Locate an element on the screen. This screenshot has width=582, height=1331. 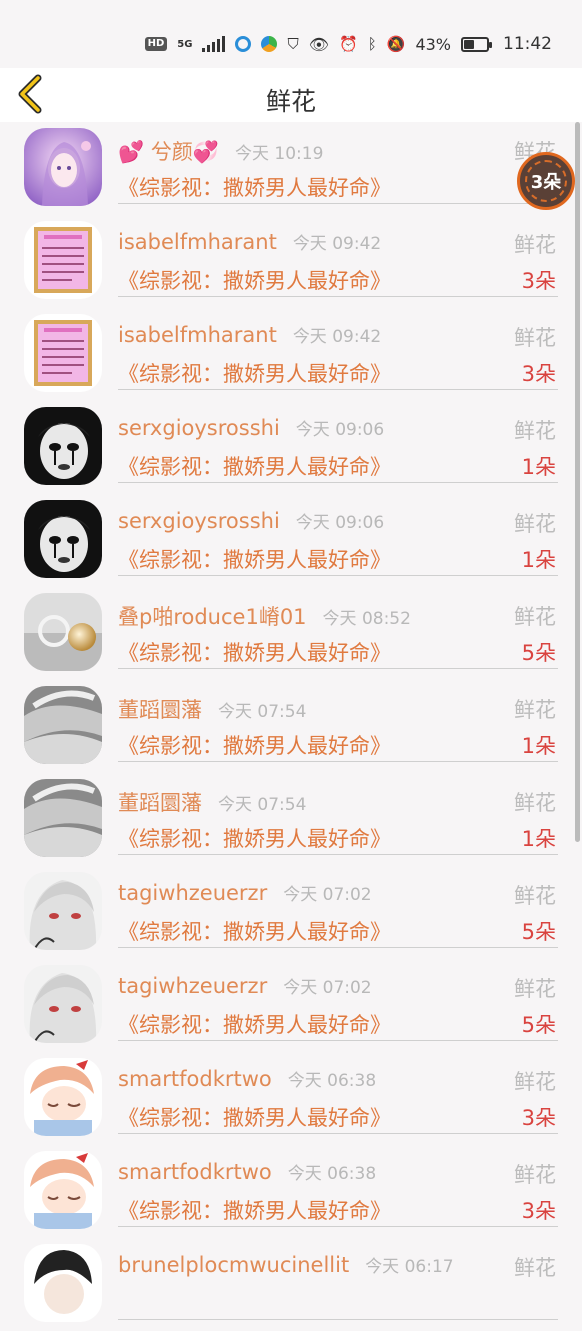
list-item: isabelfmharant 今天 09:42 鲜花《综影视：撒娇男人最好命》 3朵 is located at coordinates (291, 261).